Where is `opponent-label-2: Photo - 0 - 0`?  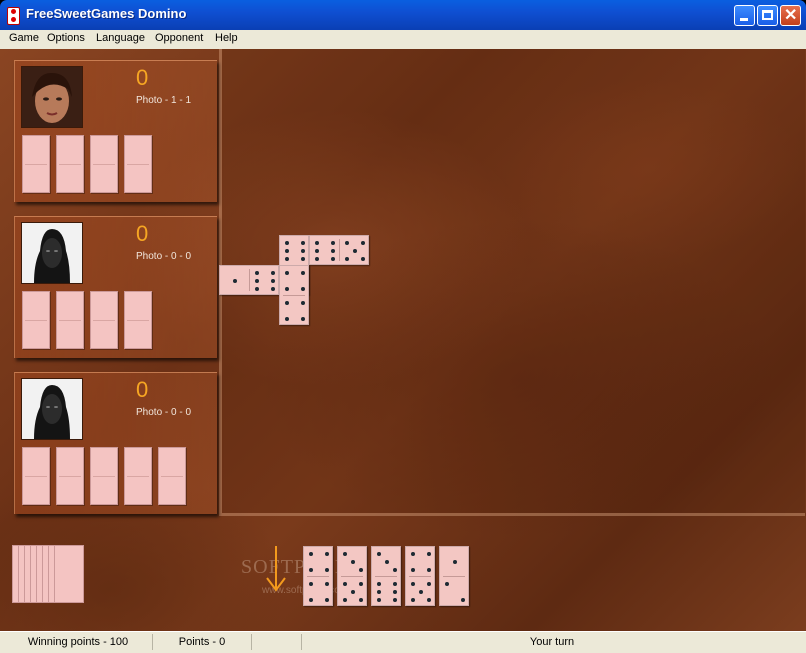 opponent-label-2: Photo - 0 - 0 is located at coordinates (164, 256).